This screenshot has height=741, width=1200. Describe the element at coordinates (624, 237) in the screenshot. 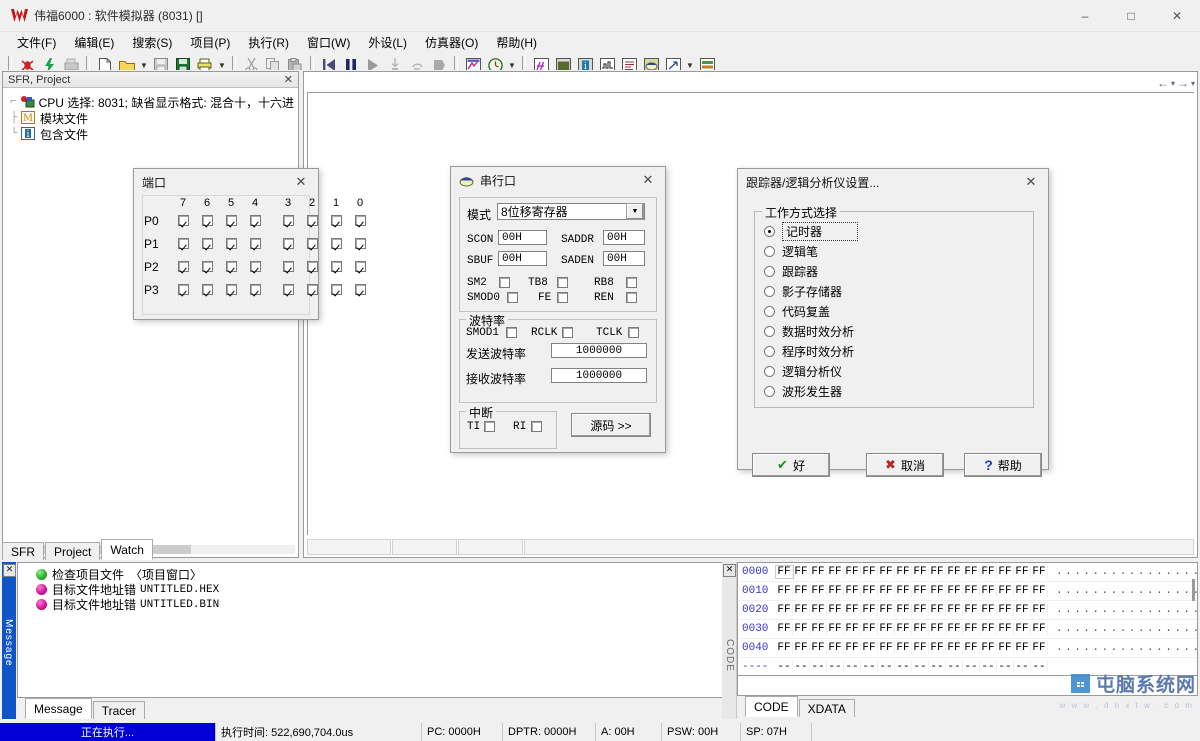

I see `saddr-field: 00H` at that location.